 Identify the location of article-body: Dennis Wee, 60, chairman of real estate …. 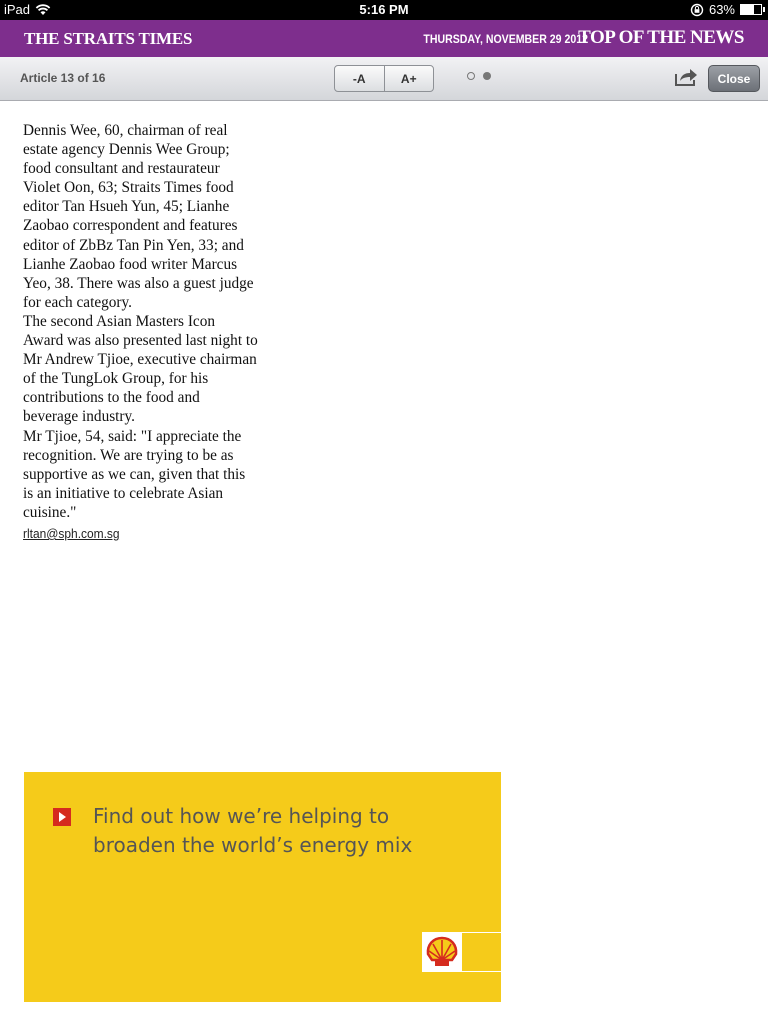
(140, 332).